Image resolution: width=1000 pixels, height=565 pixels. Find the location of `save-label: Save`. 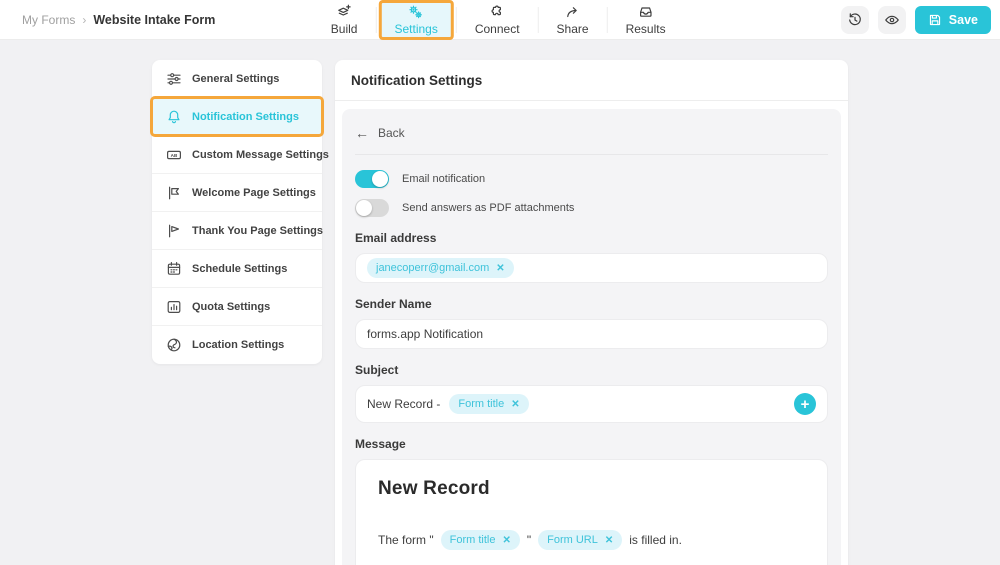

save-label: Save is located at coordinates (963, 19).